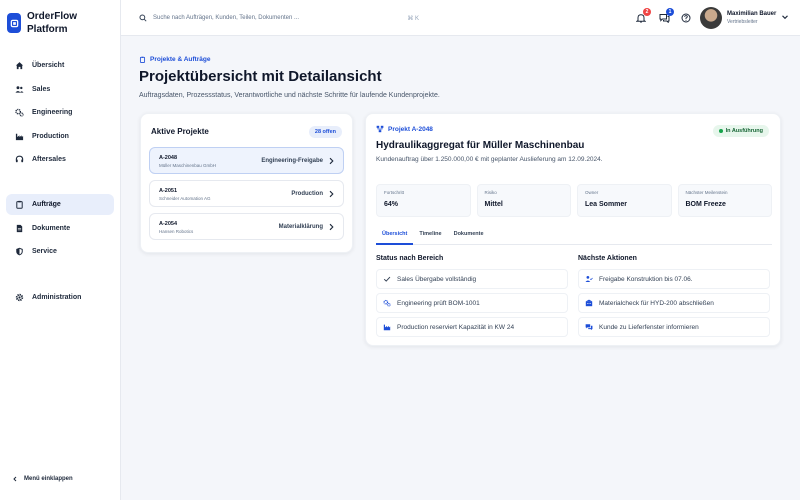  Describe the element at coordinates (423, 200) in the screenshot. I see `kpi-progress: Fortschritt 64%` at that location.